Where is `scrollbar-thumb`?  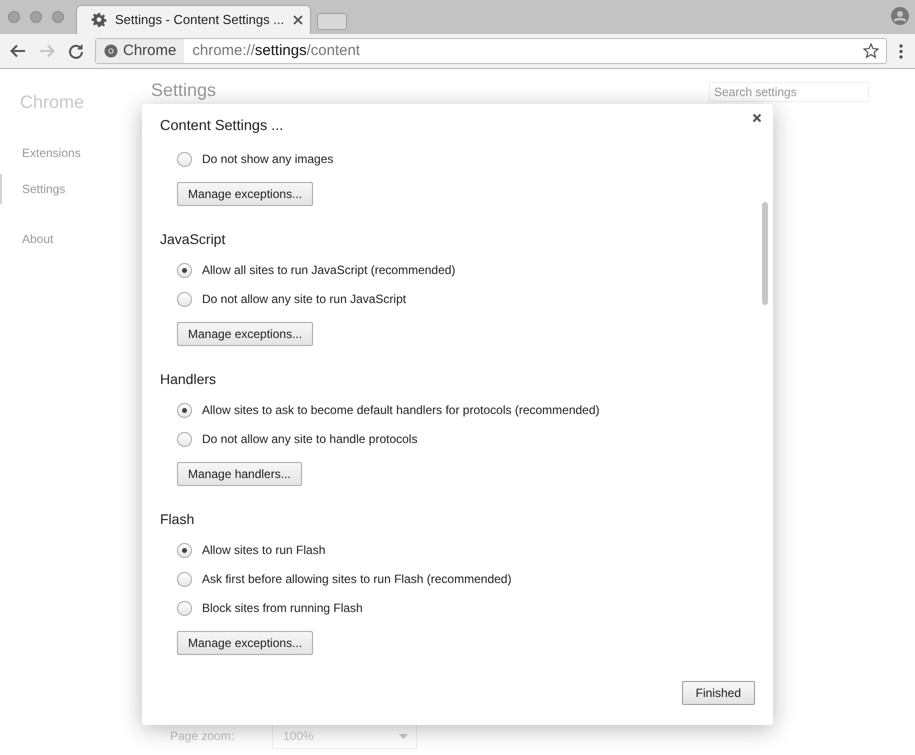
scrollbar-thumb is located at coordinates (765, 253).